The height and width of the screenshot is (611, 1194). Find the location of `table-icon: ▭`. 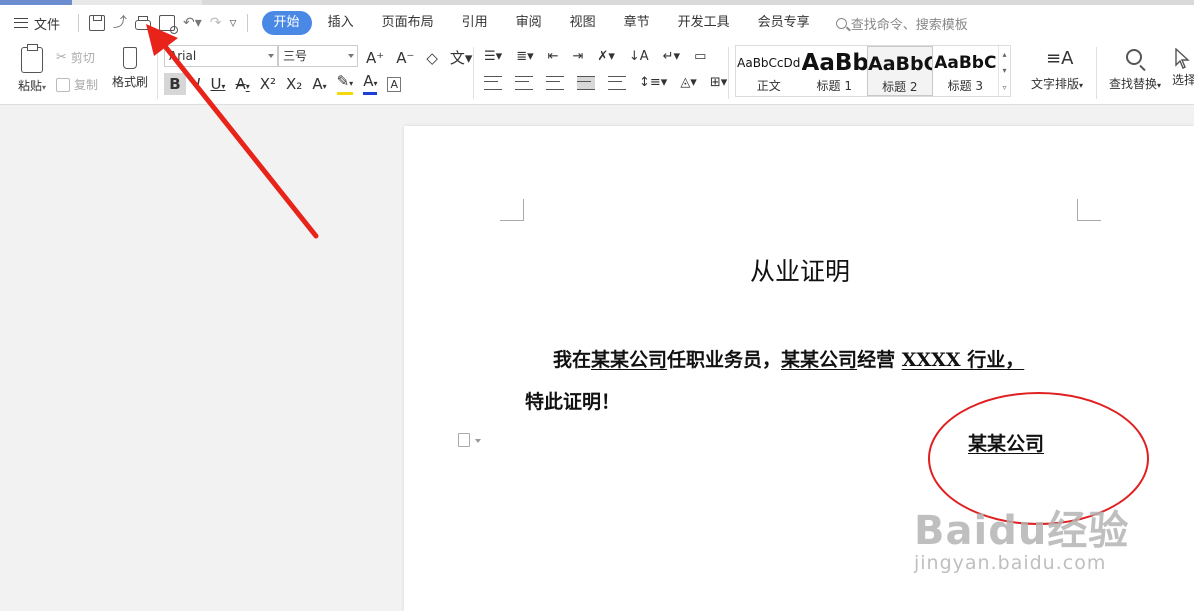

table-icon: ▭ is located at coordinates (700, 56).